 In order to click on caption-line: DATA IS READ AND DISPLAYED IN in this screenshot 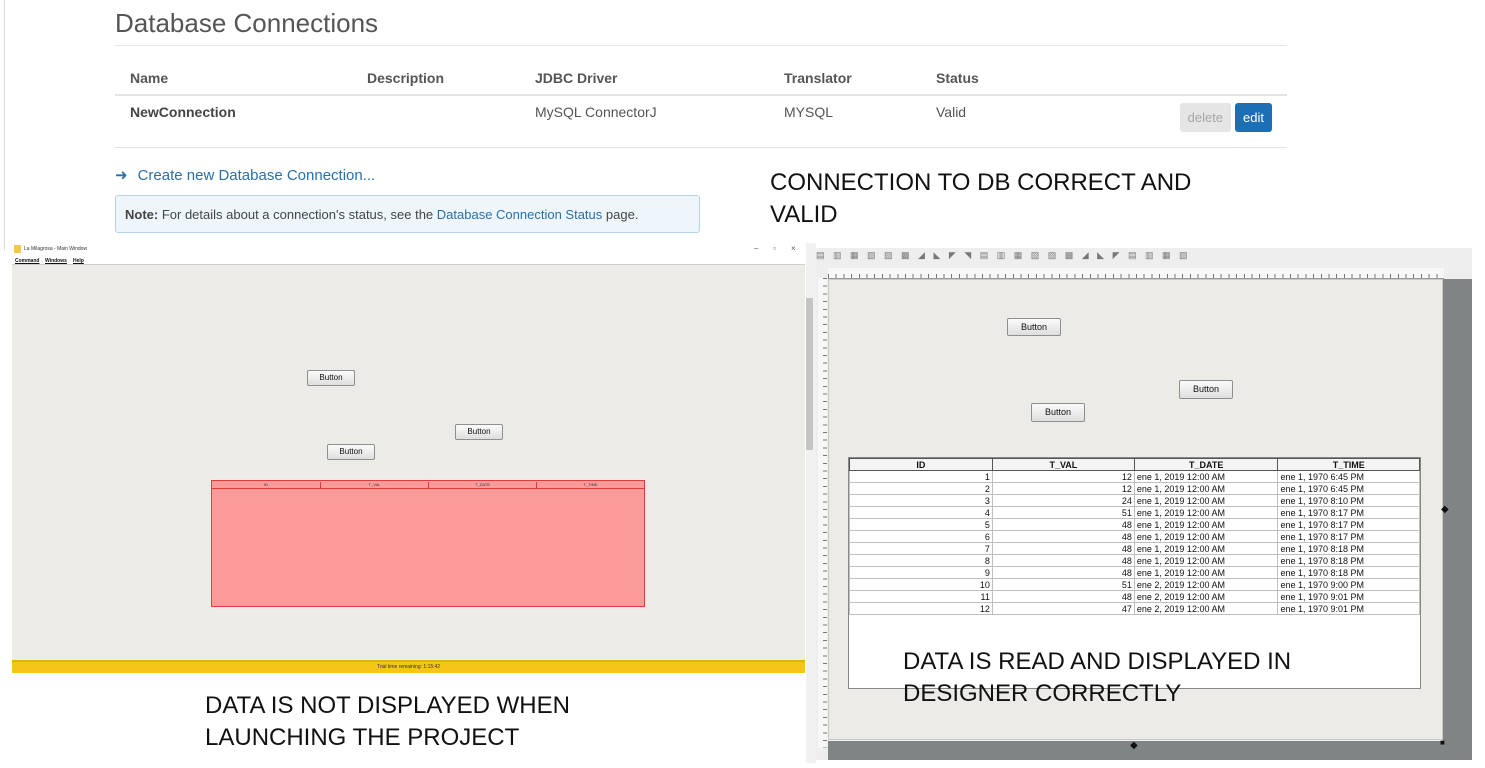, I will do `click(1097, 661)`.